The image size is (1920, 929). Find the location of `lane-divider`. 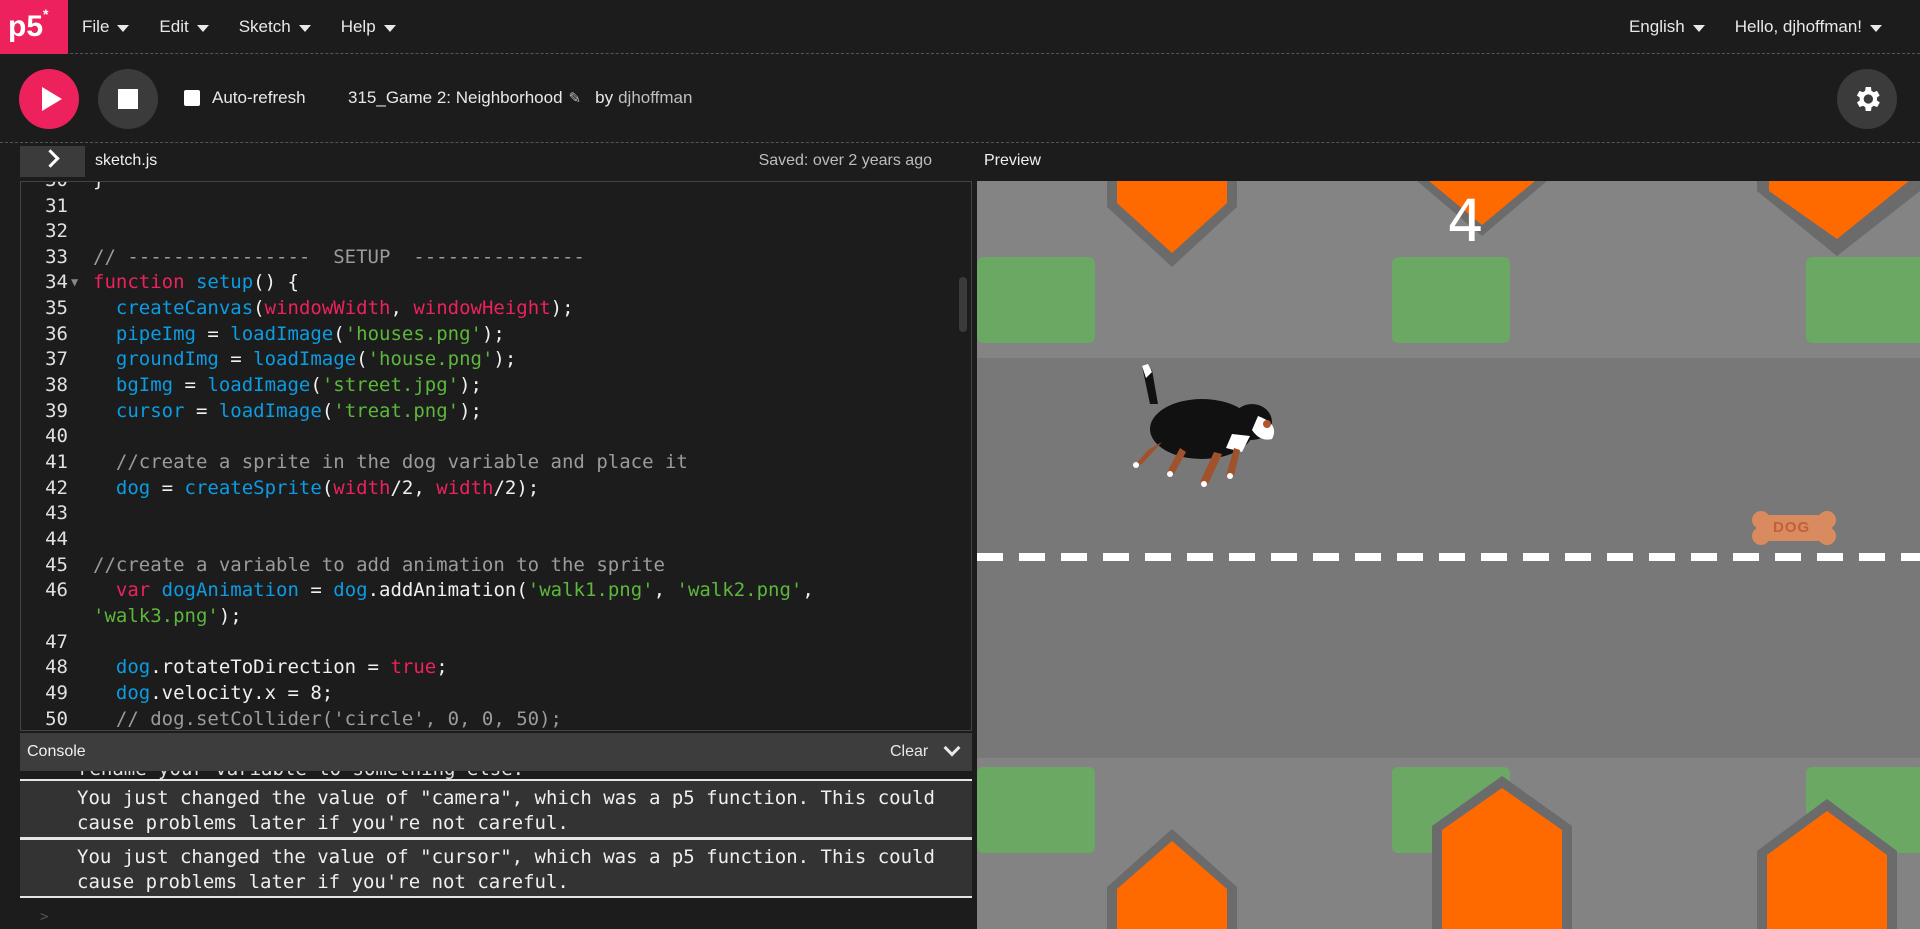

lane-divider is located at coordinates (1448, 557).